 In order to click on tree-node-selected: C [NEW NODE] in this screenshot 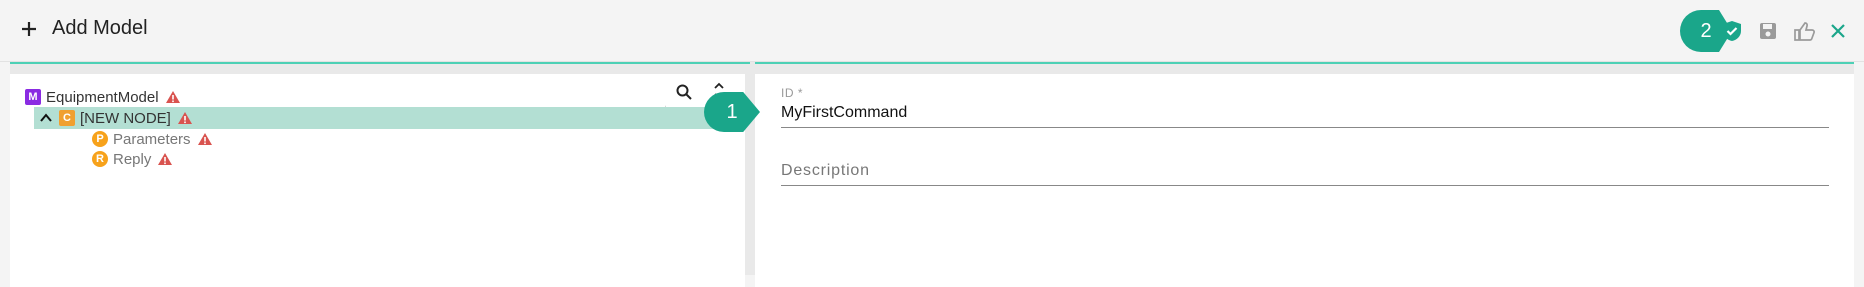, I will do `click(388, 118)`.